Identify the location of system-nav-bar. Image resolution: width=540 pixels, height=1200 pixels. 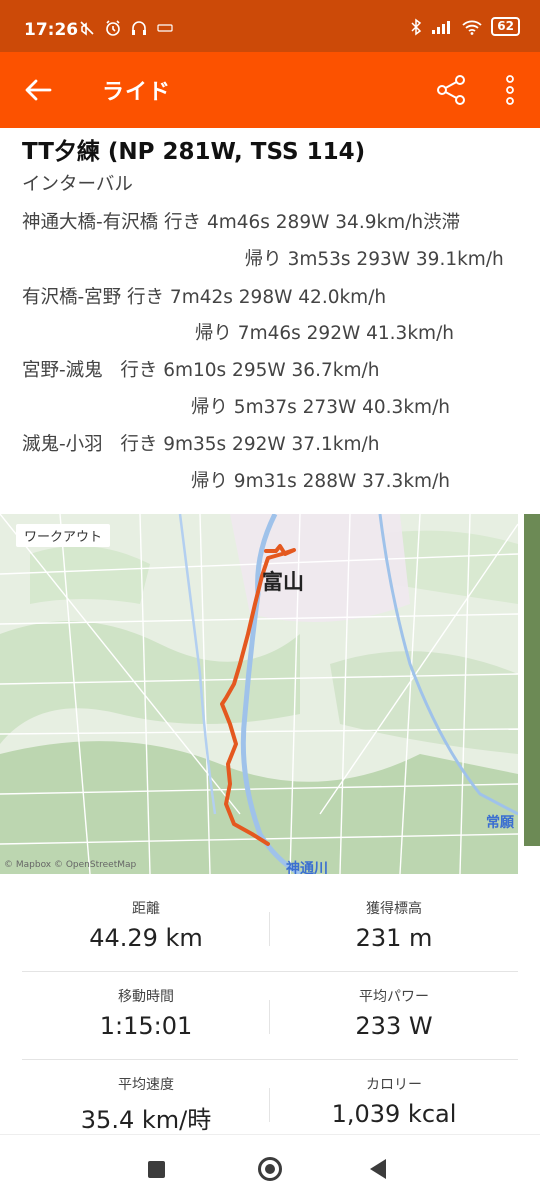
(270, 1167).